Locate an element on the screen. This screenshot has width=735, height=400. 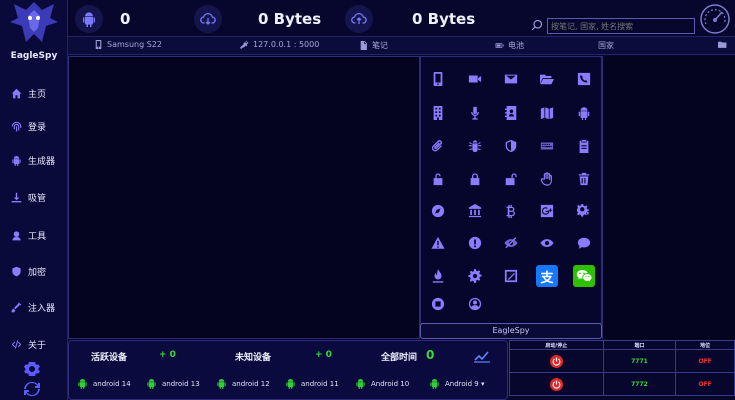
sidebar-item-label: 工具 is located at coordinates (37, 236).